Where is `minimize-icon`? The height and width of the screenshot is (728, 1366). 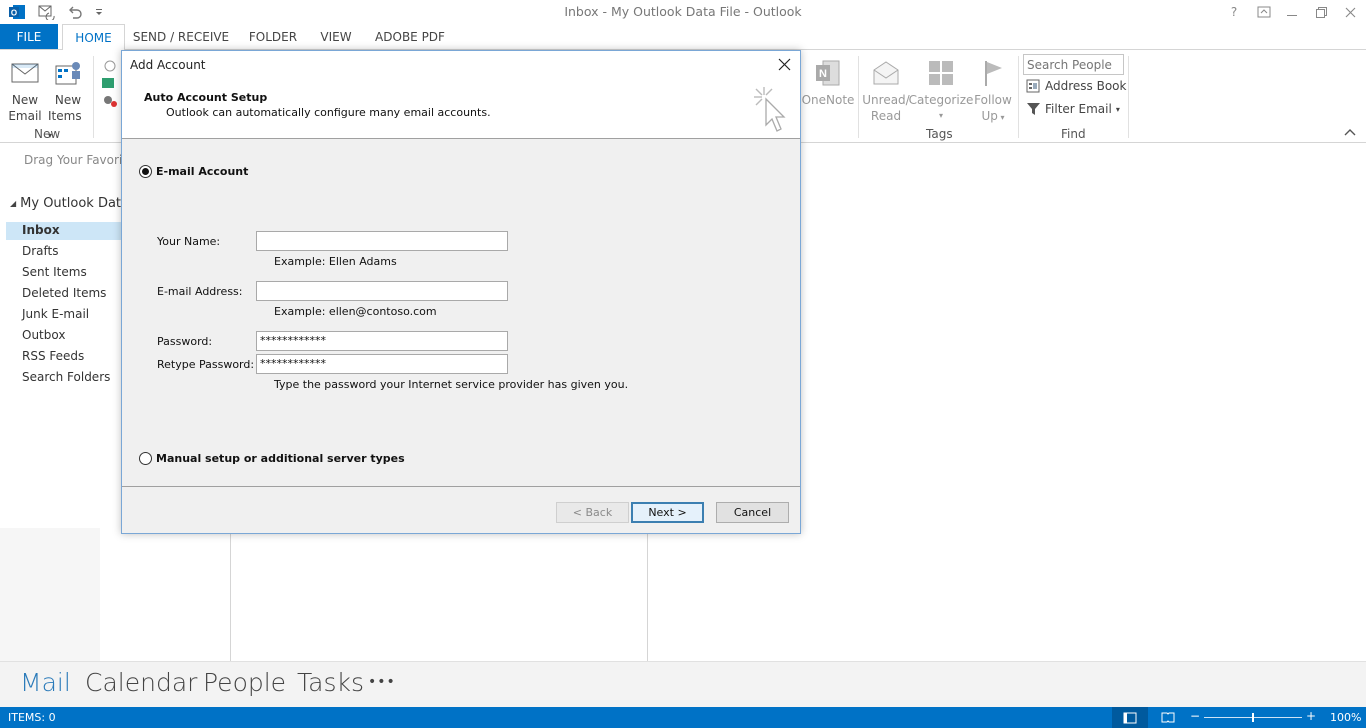 minimize-icon is located at coordinates (1292, 12).